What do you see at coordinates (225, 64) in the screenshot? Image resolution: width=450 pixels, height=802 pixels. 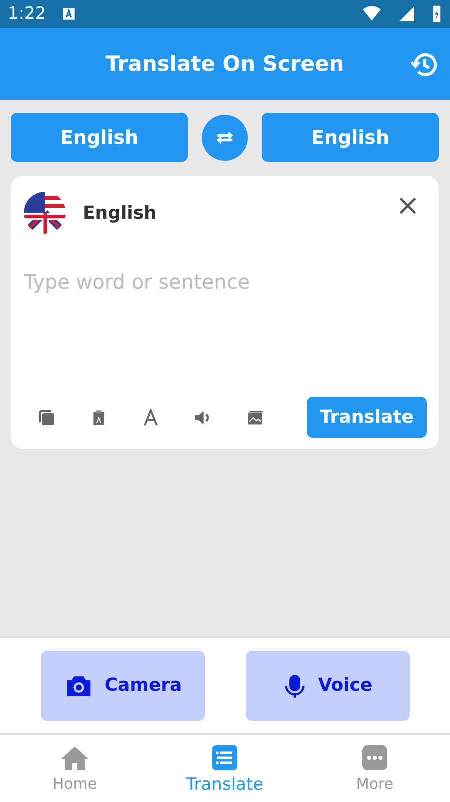 I see `app-title: Translate On Screen` at bounding box center [225, 64].